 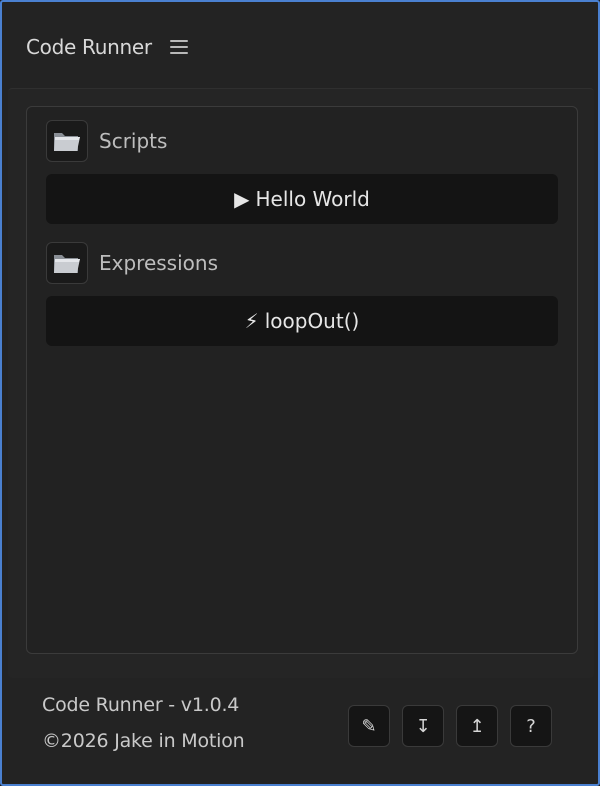 I want to click on section-header-expressions: Expressions, so click(x=132, y=263).